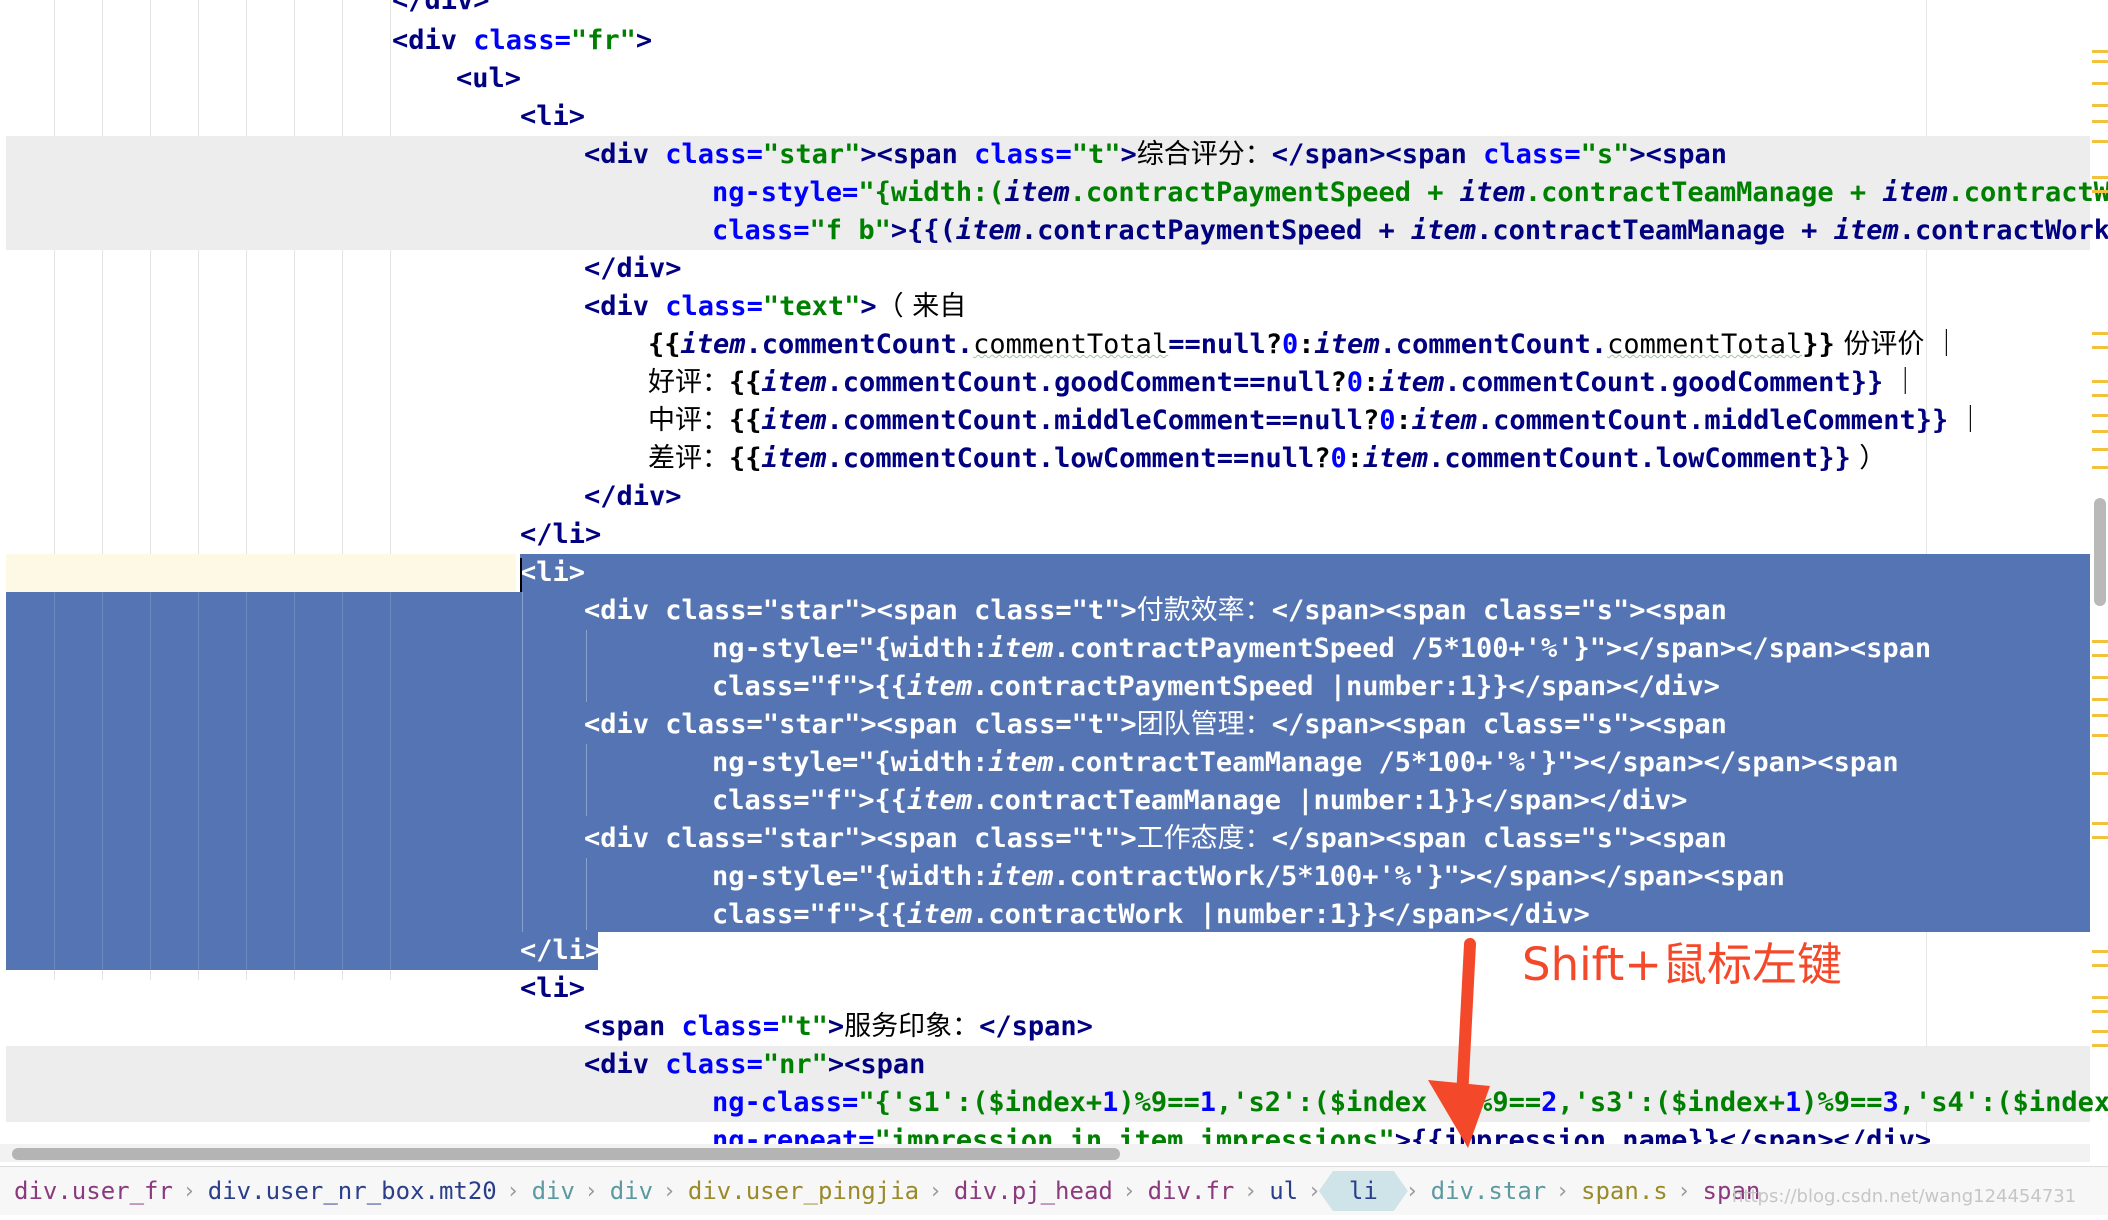 The height and width of the screenshot is (1220, 2108). I want to click on code-token: 0, so click(1387, 420).